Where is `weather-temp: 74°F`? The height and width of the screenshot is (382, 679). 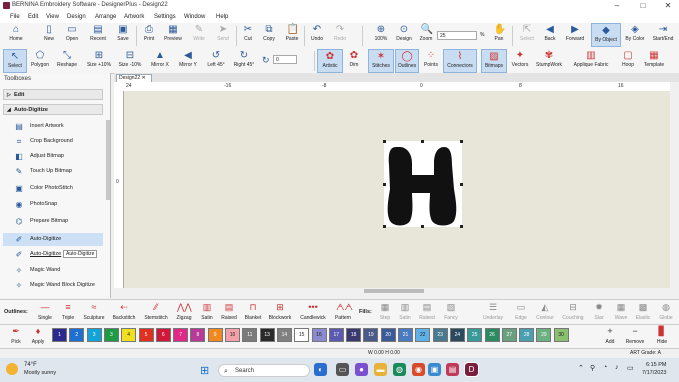 weather-temp: 74°F is located at coordinates (30, 365).